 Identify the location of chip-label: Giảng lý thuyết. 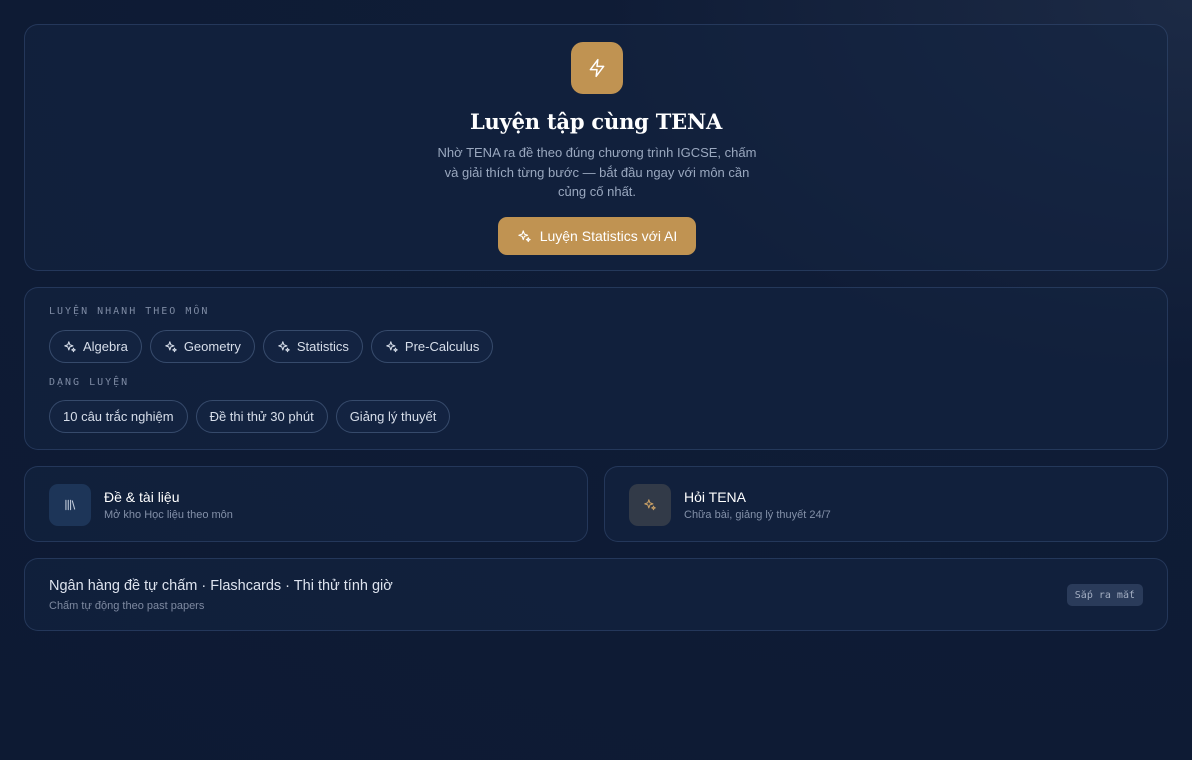
(393, 416).